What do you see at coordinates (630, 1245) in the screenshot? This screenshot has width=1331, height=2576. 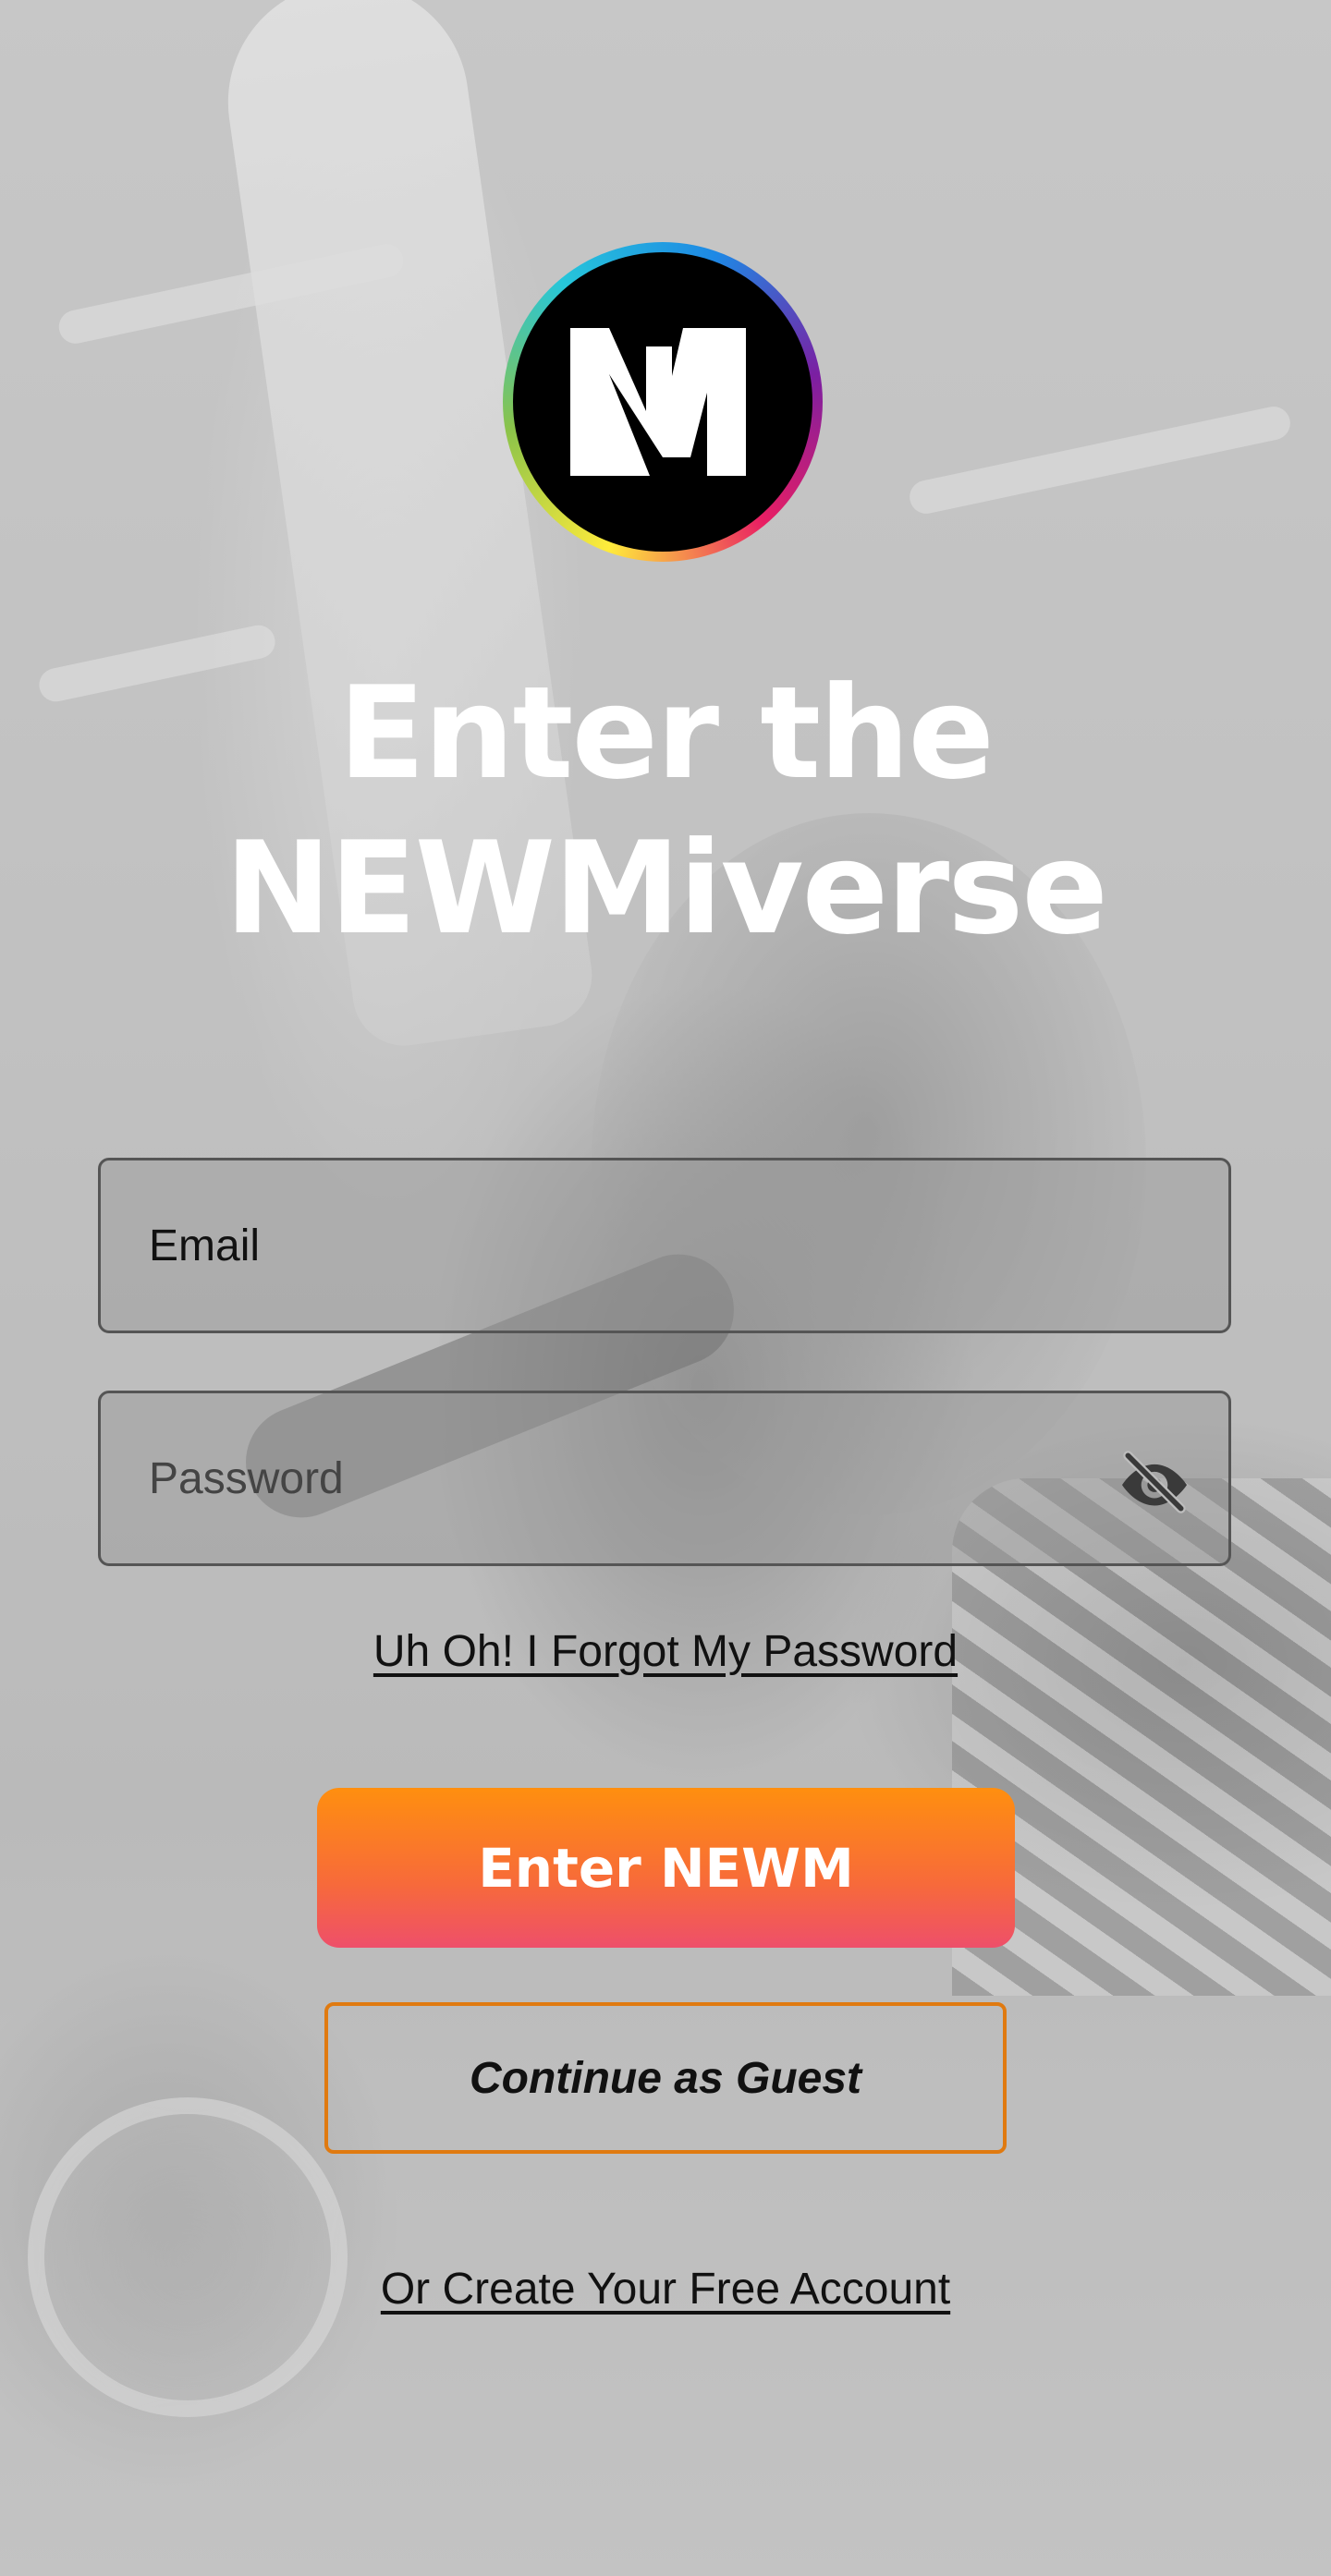 I see `email-input` at bounding box center [630, 1245].